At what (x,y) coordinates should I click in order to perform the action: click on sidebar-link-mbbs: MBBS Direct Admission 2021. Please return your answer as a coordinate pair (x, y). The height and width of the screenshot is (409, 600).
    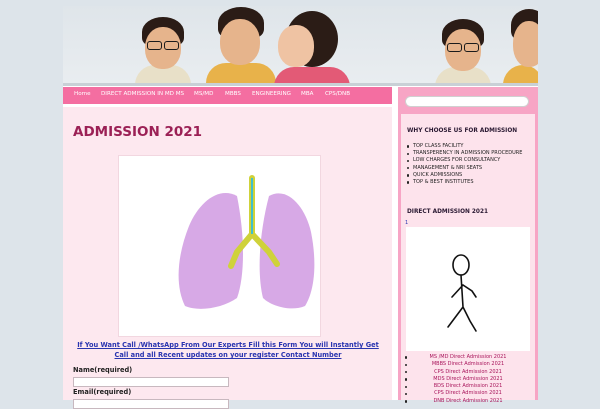
    Looking at the image, I should click on (468, 364).